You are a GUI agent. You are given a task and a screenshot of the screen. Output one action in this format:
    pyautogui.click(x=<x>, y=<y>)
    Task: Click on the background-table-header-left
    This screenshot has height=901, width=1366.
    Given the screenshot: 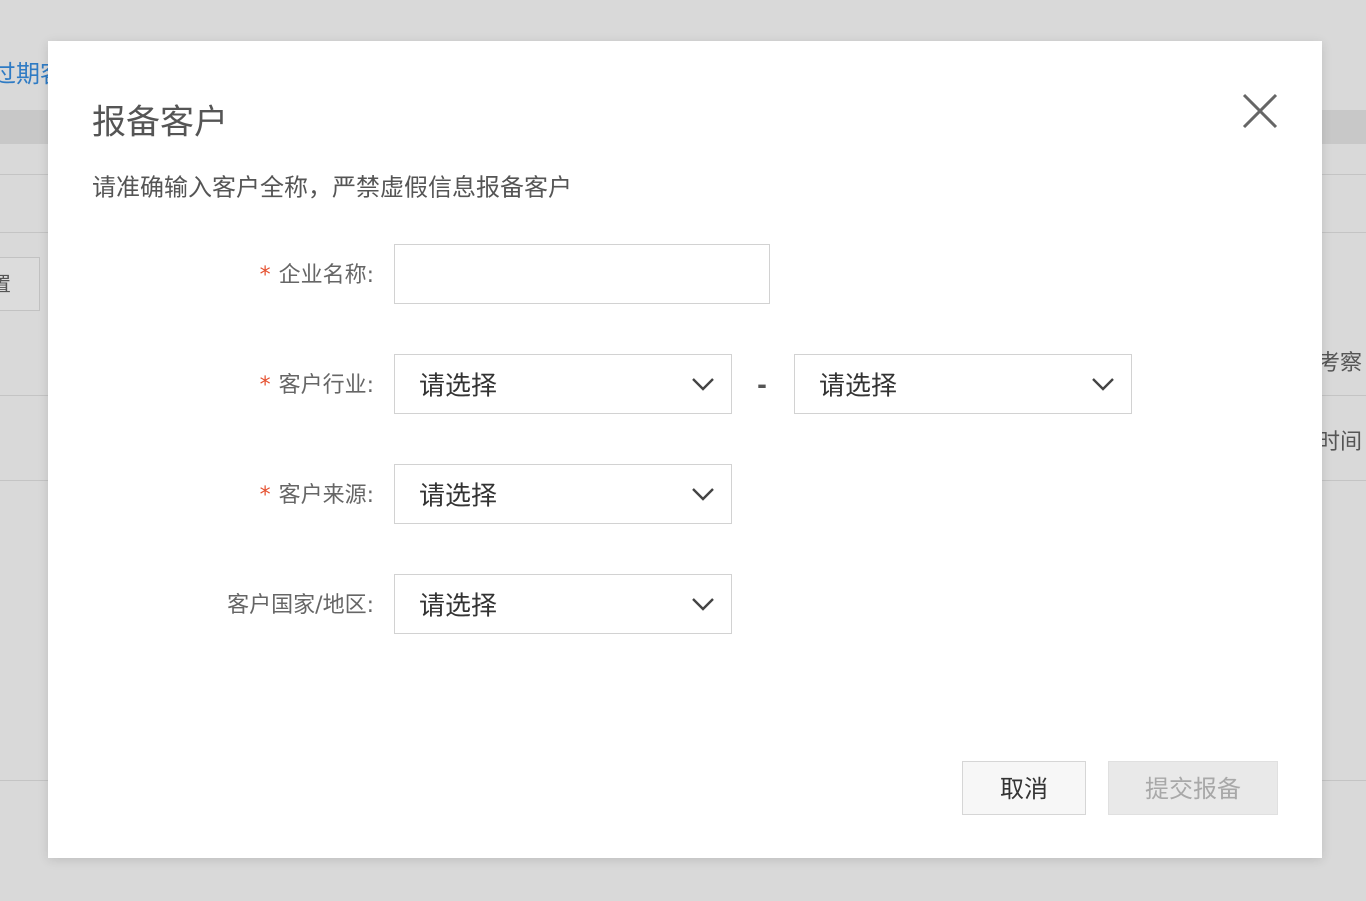 What is the action you would take?
    pyautogui.click(x=24, y=127)
    